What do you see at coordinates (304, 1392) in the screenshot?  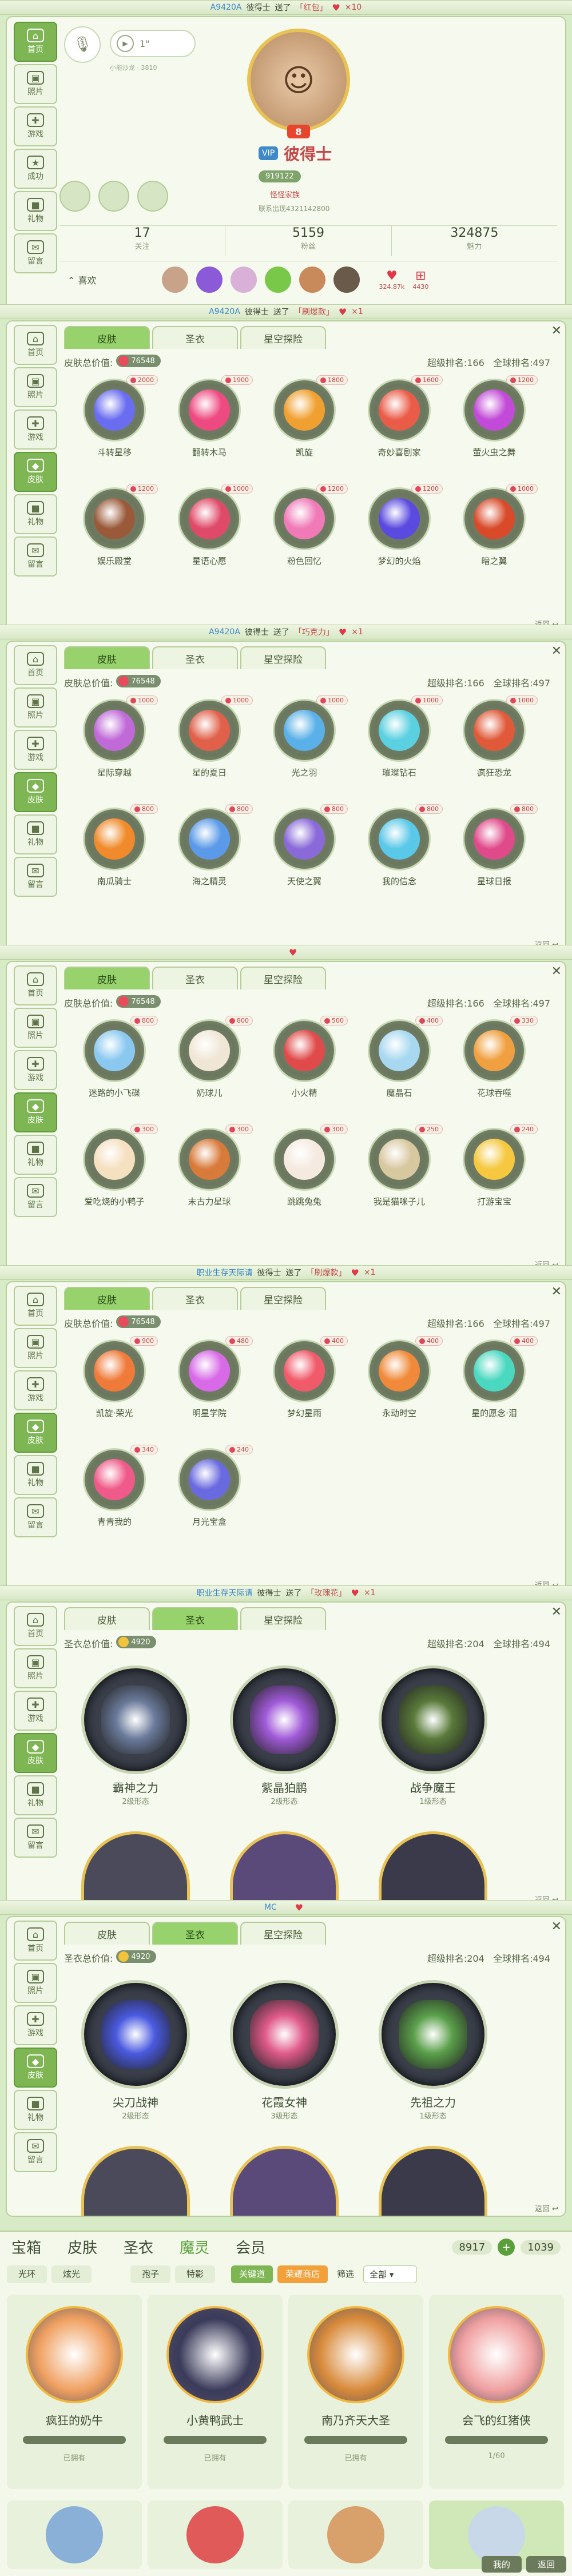 I see `skin-item: 400 梦幻星雨` at bounding box center [304, 1392].